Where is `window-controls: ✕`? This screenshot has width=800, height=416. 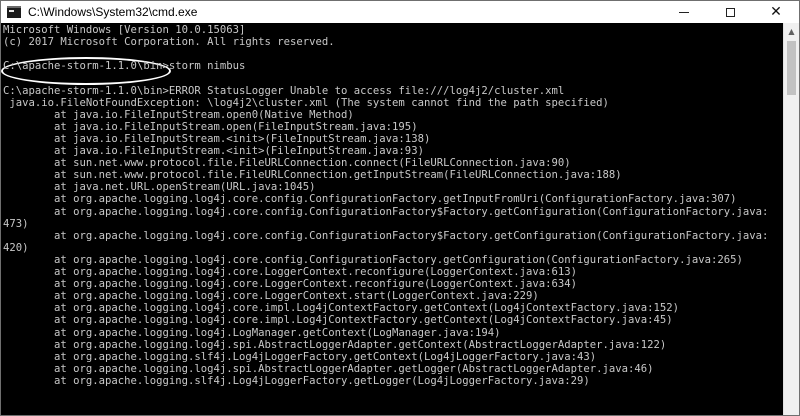
window-controls: ✕ is located at coordinates (730, 12).